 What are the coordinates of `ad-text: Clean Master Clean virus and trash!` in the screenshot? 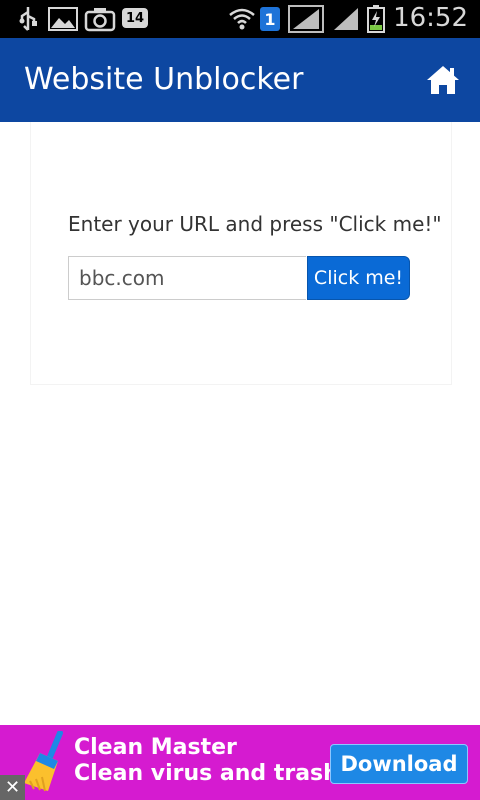 It's located at (211, 761).